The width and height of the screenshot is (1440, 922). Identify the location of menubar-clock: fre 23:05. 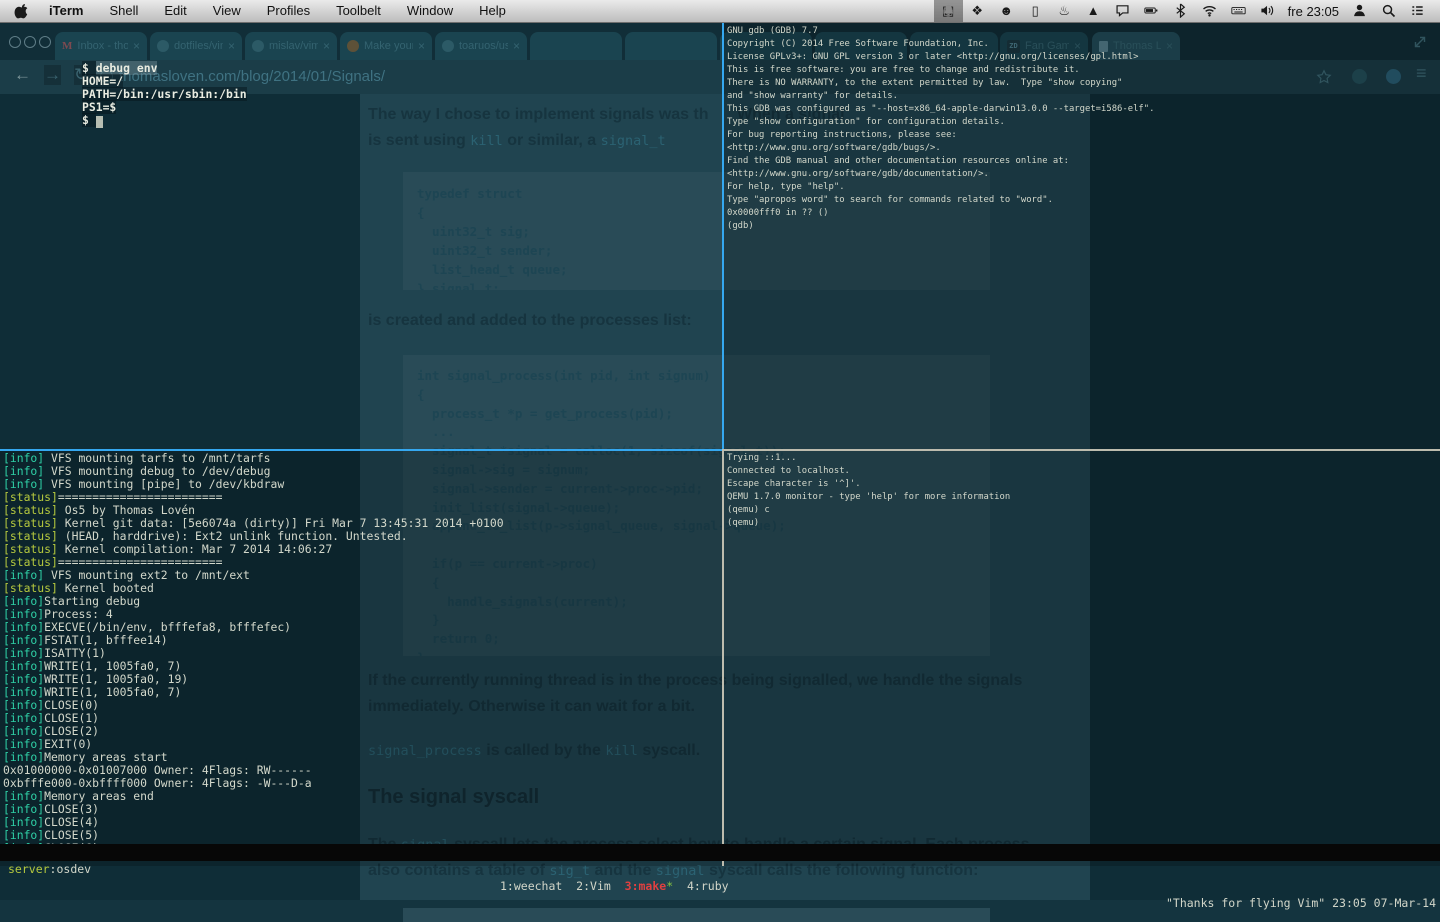
(1313, 11).